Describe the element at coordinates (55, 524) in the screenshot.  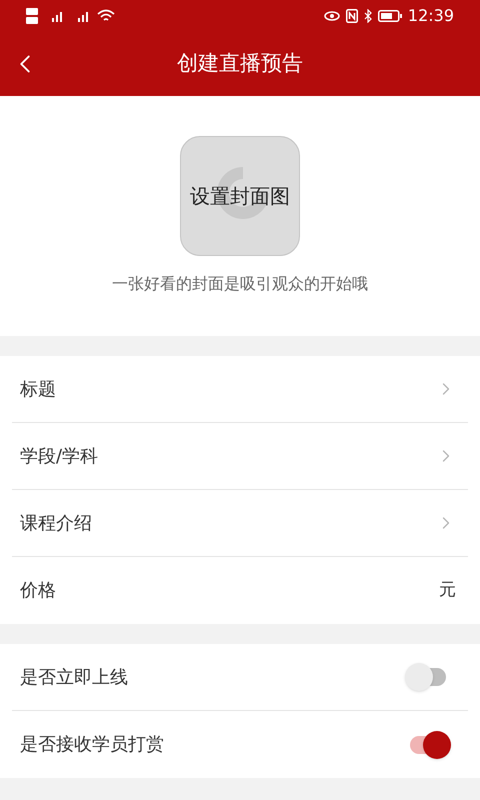
I see `field-label: 课程介绍` at that location.